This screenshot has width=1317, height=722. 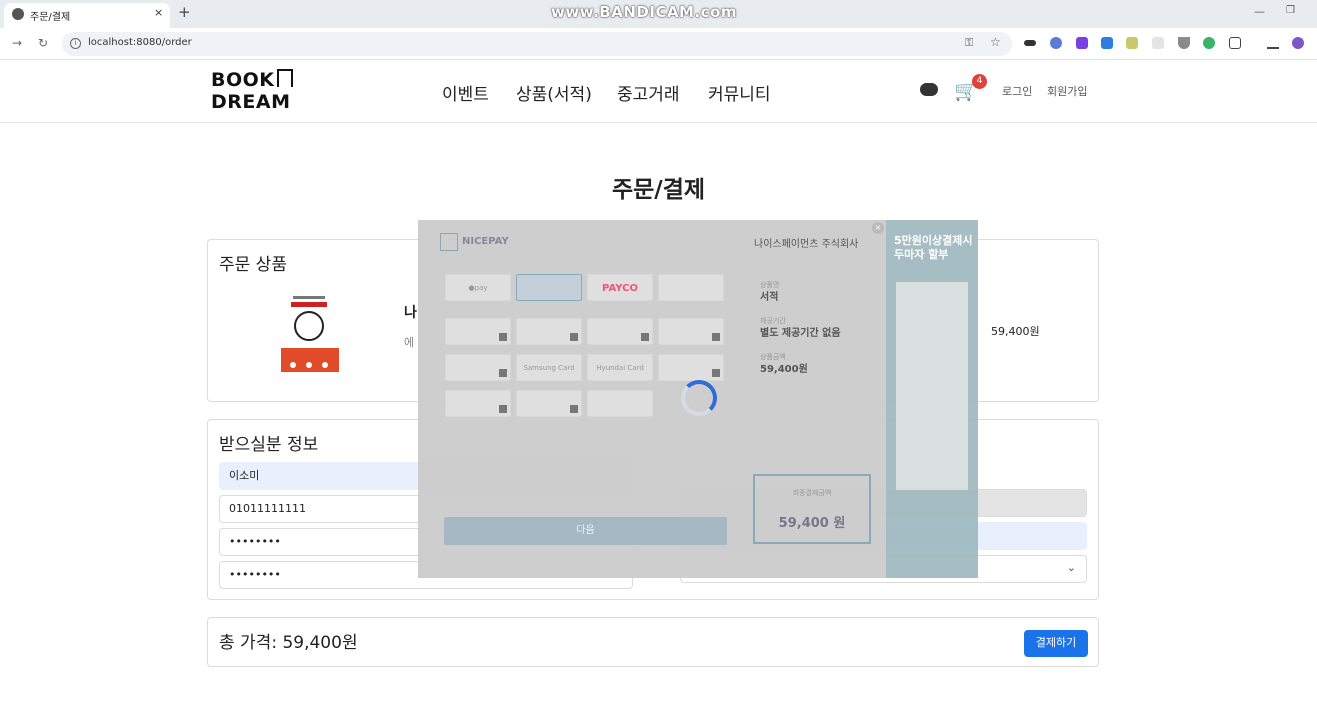 What do you see at coordinates (1071, 567) in the screenshot?
I see `chevron-down-icon: ⌄` at bounding box center [1071, 567].